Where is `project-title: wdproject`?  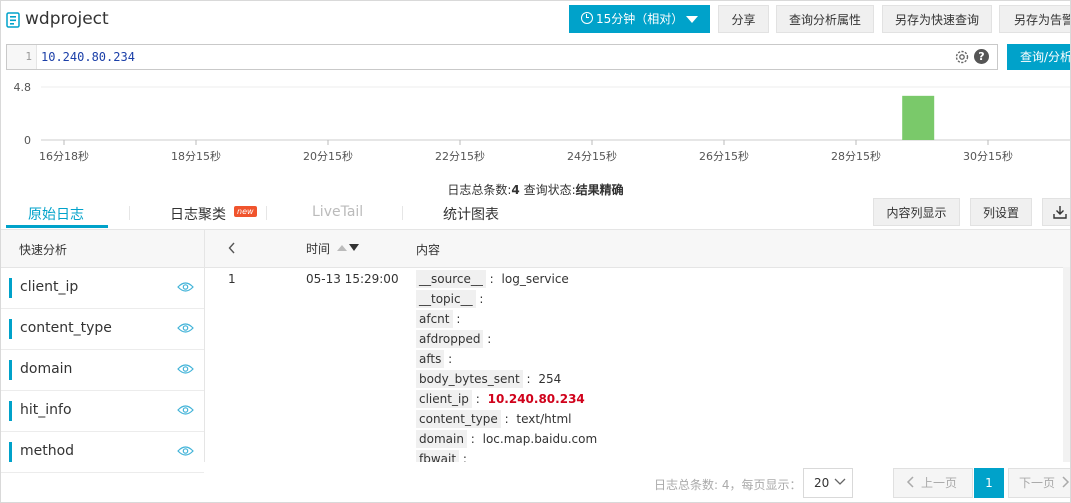 project-title: wdproject is located at coordinates (67, 19).